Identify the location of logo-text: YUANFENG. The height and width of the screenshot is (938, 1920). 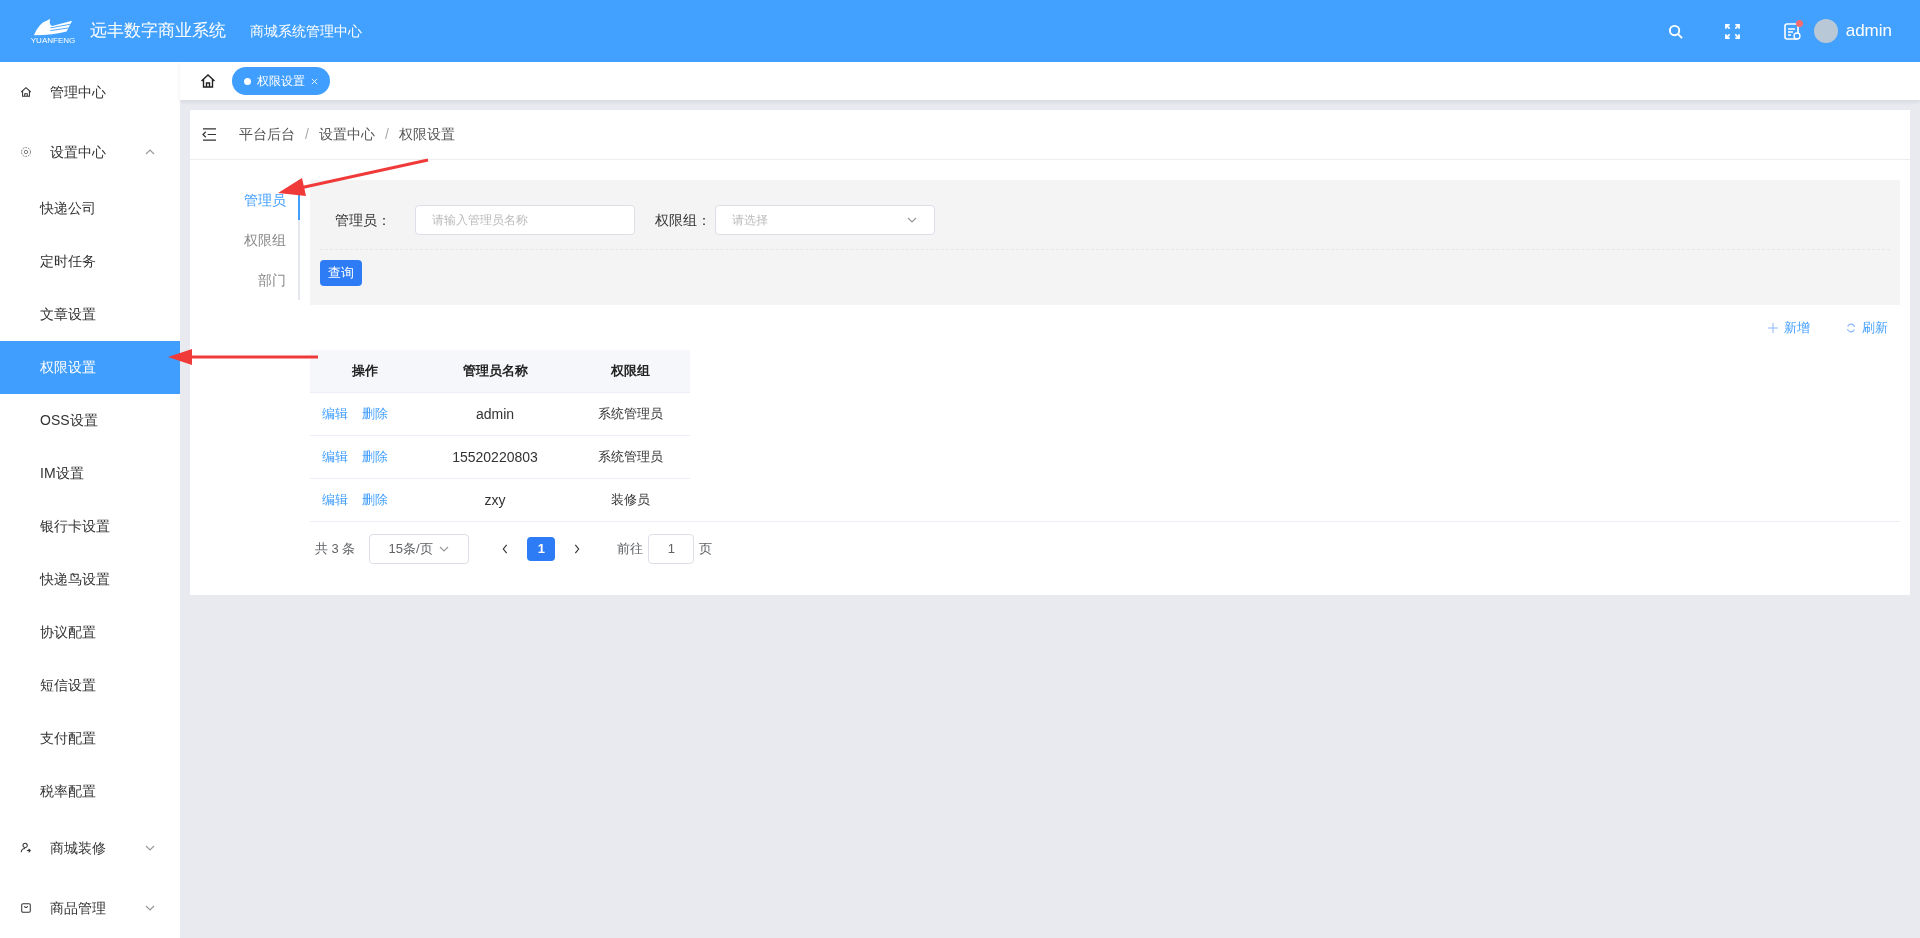
(53, 41).